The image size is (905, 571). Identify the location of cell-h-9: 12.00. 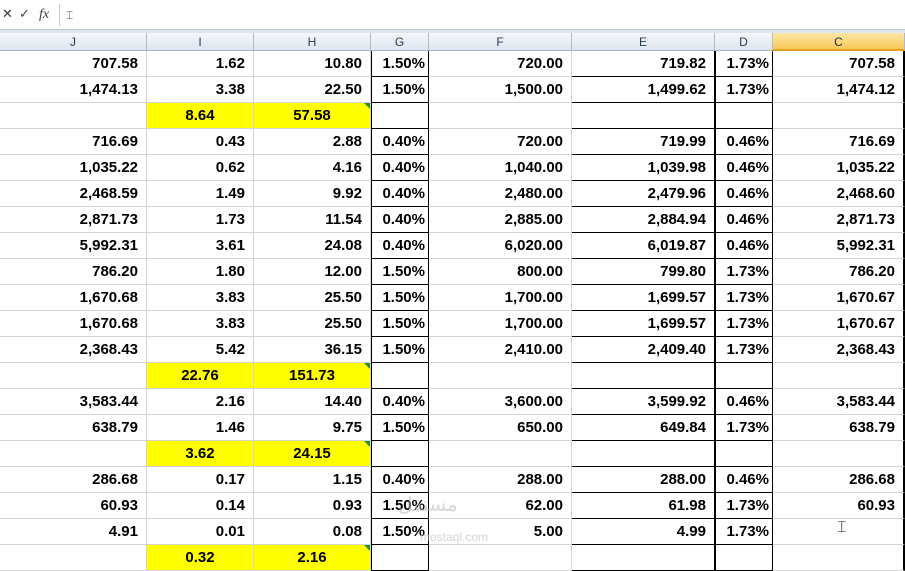
(312, 272).